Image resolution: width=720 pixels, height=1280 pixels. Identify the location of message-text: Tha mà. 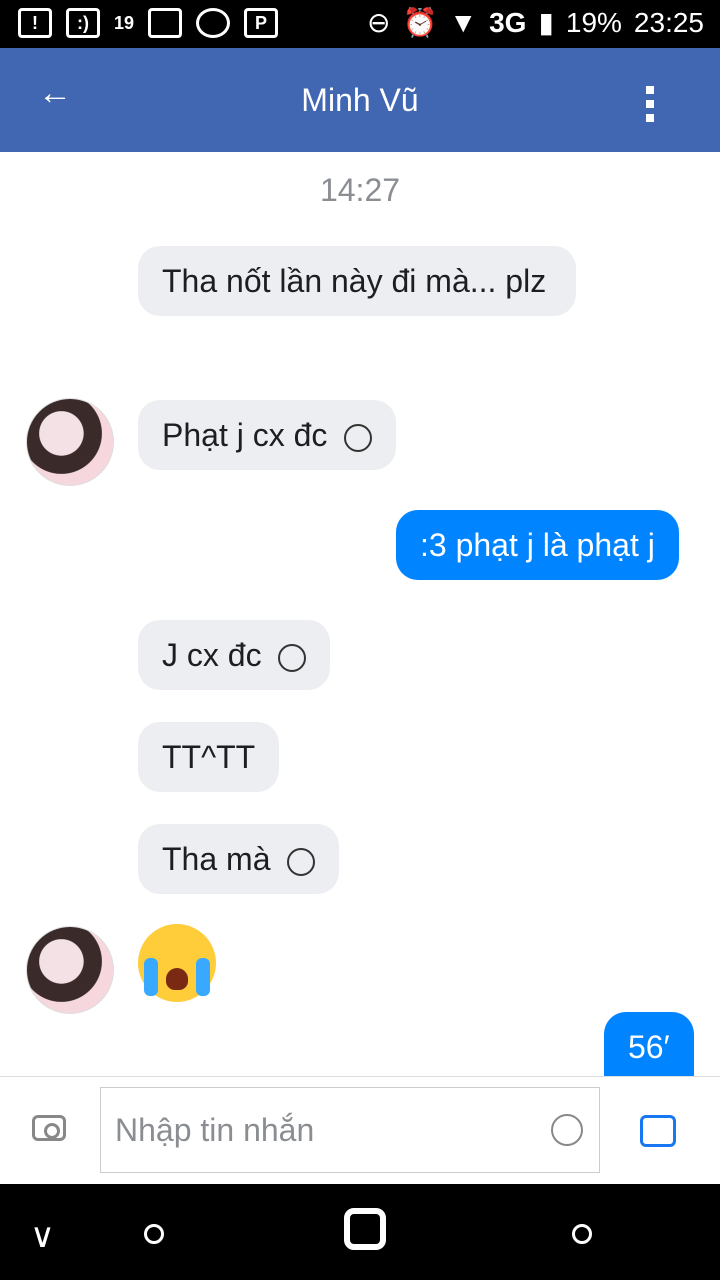
(216, 859).